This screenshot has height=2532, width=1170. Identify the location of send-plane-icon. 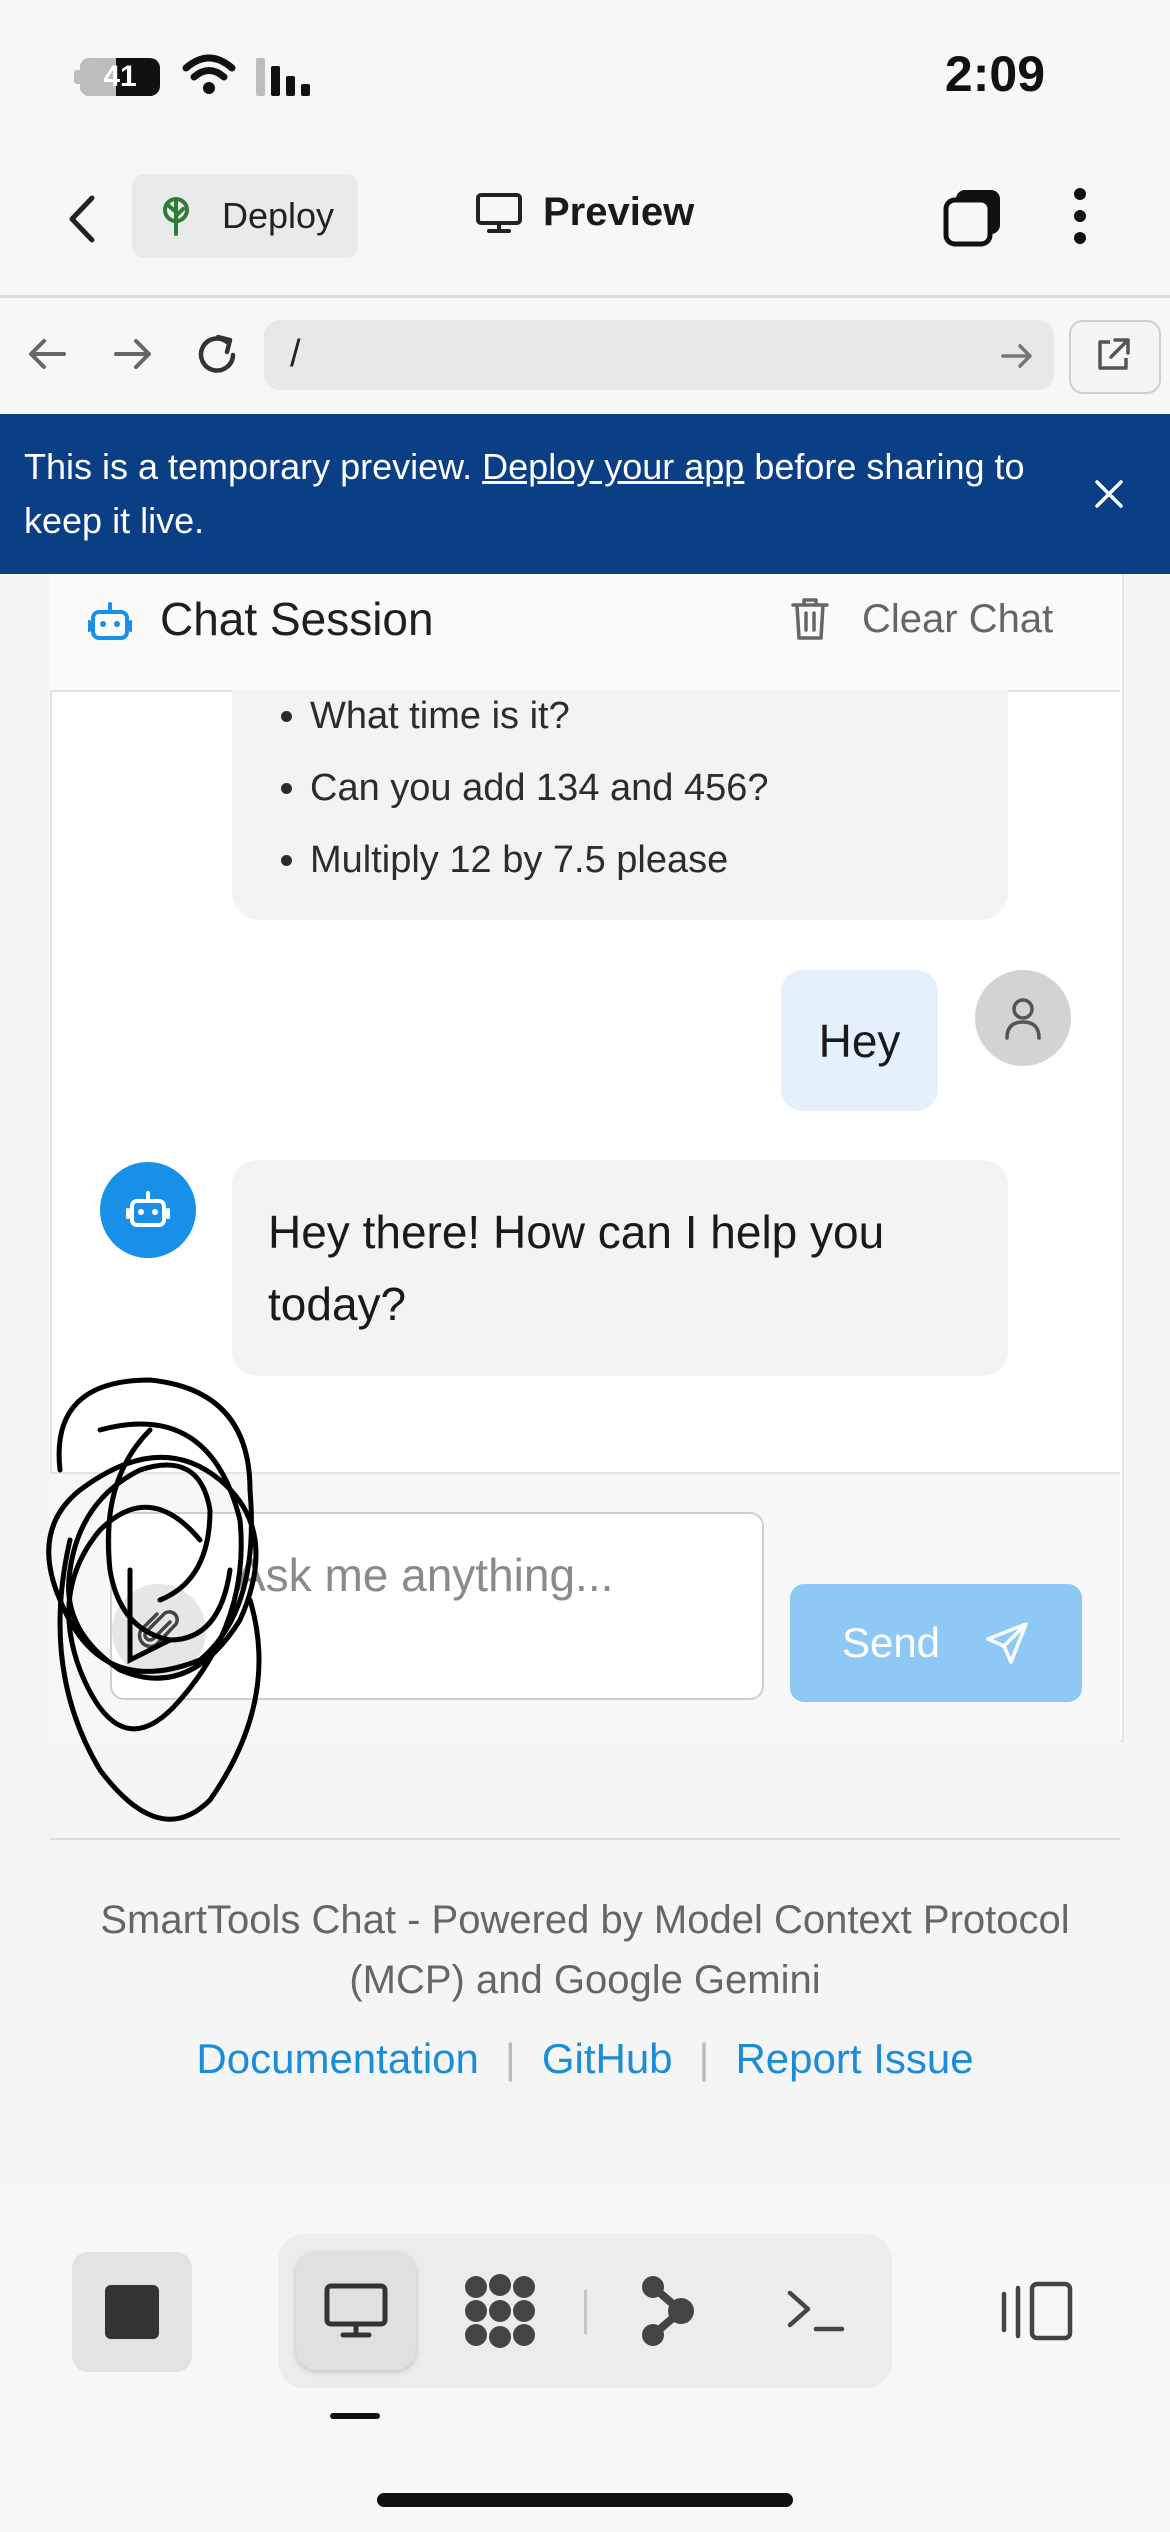
(1007, 1643).